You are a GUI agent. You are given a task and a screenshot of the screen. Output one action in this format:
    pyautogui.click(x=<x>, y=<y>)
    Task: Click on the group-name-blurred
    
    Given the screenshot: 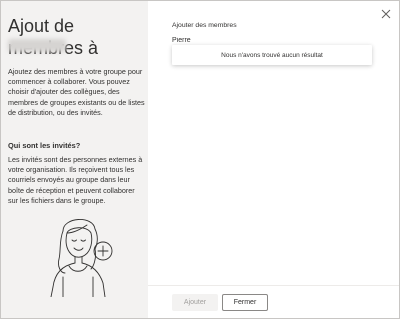 What is the action you would take?
    pyautogui.click(x=37, y=45)
    